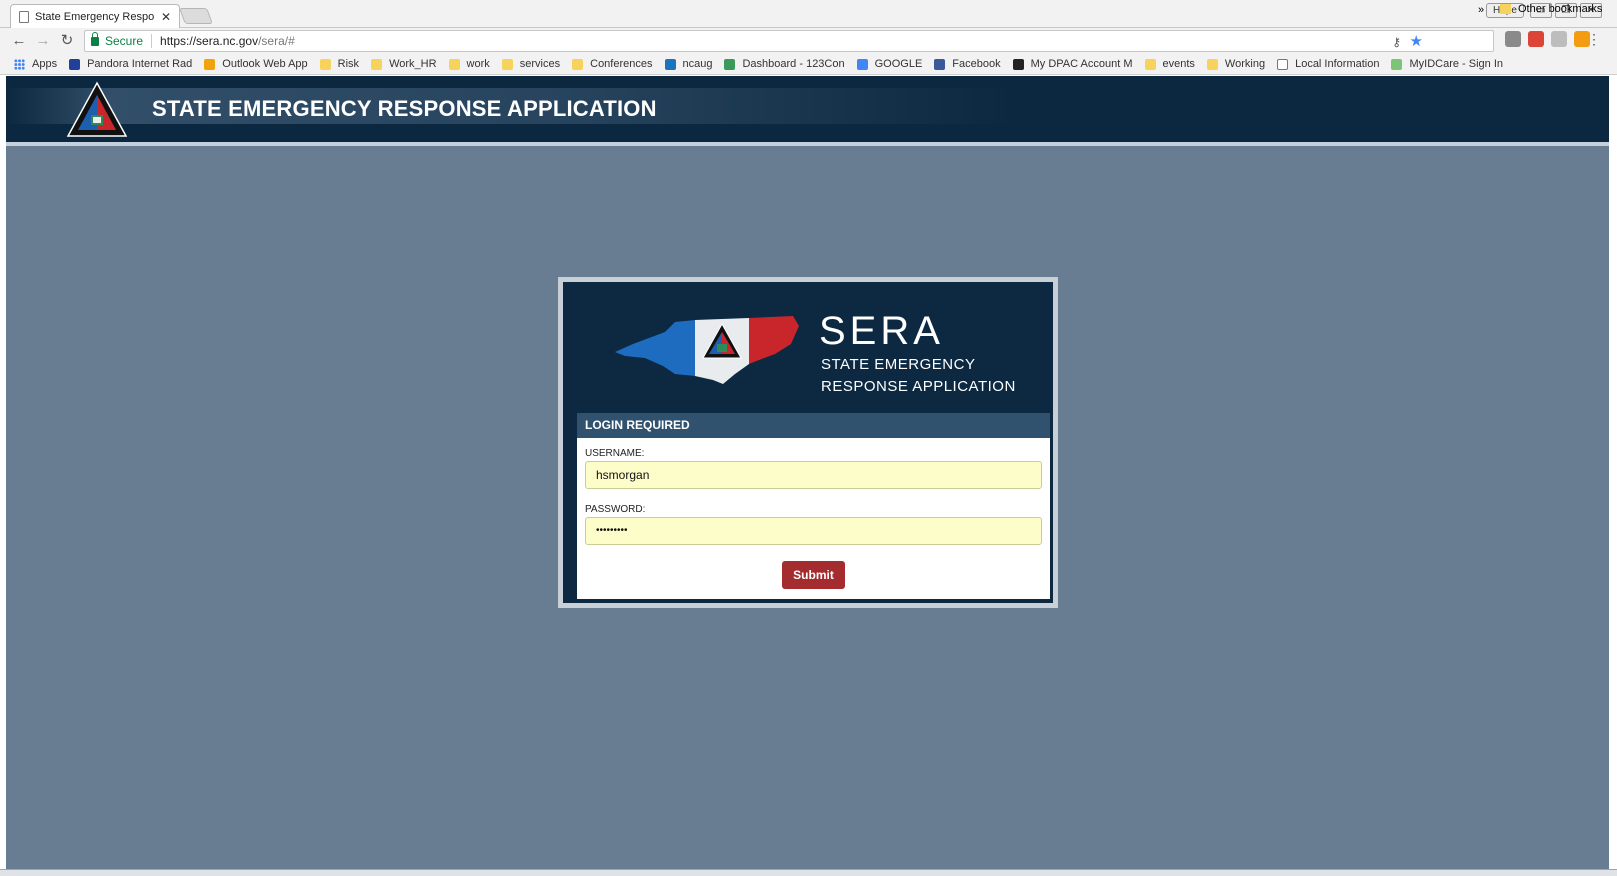  Describe the element at coordinates (898, 64) in the screenshot. I see `bookmark-label: GOOGLE` at that location.